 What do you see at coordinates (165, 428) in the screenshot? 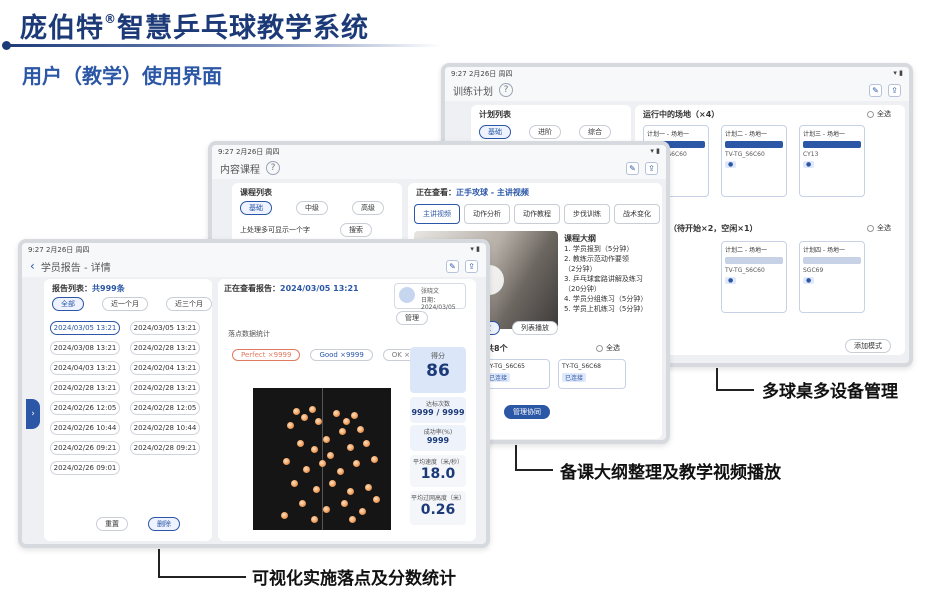
I see `report-date: 2024/02/28 10:44` at bounding box center [165, 428].